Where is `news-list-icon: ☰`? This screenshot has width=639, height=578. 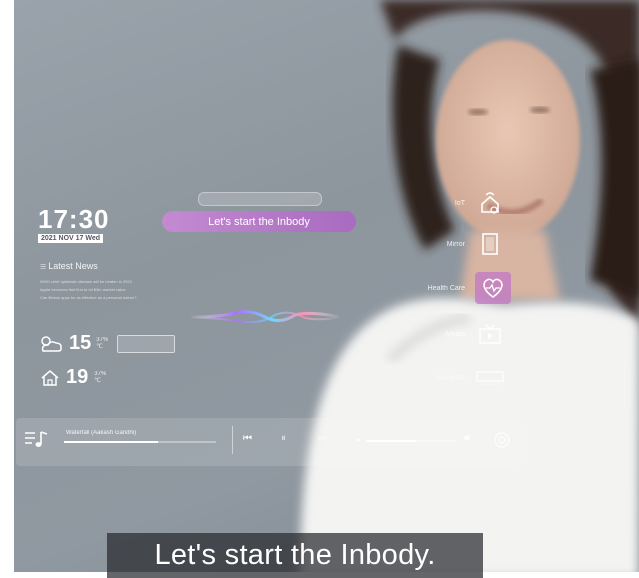
news-list-icon: ☰ is located at coordinates (44, 267).